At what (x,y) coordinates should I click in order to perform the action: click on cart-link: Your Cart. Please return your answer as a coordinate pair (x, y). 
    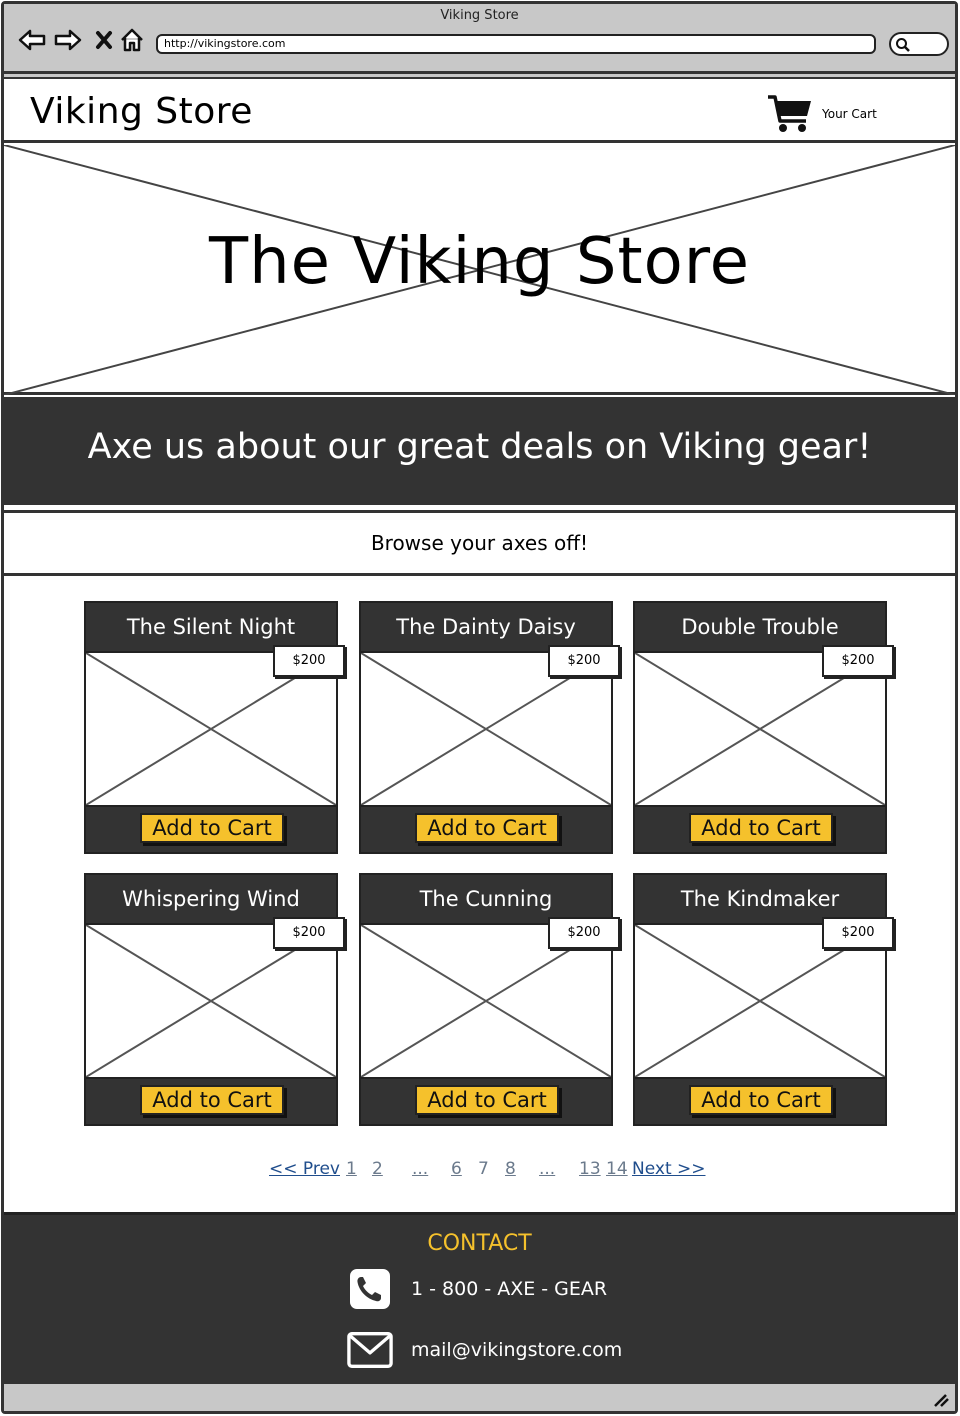
    Looking at the image, I should click on (821, 114).